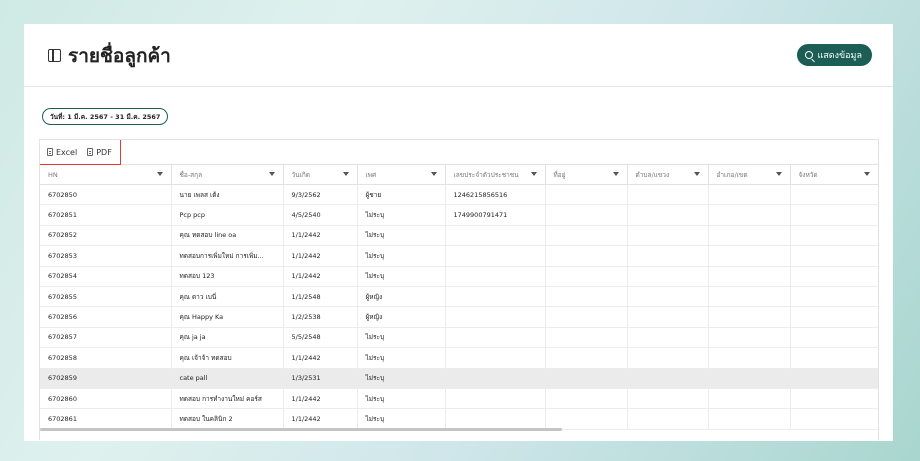  Describe the element at coordinates (459, 338) in the screenshot. I see `table-row: 6702857 คุณ ja ja 5/5/2548 ไม่ระบุ` at that location.